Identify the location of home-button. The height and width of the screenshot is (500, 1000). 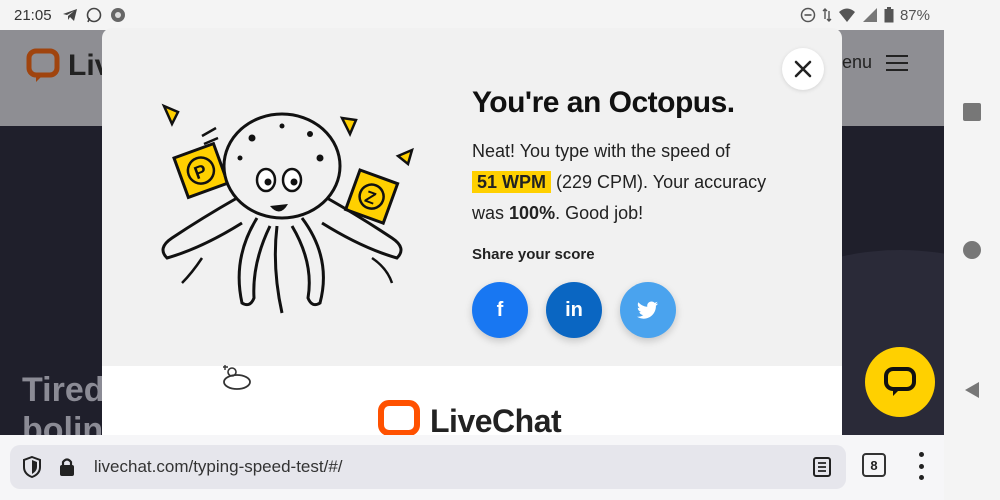
(972, 250).